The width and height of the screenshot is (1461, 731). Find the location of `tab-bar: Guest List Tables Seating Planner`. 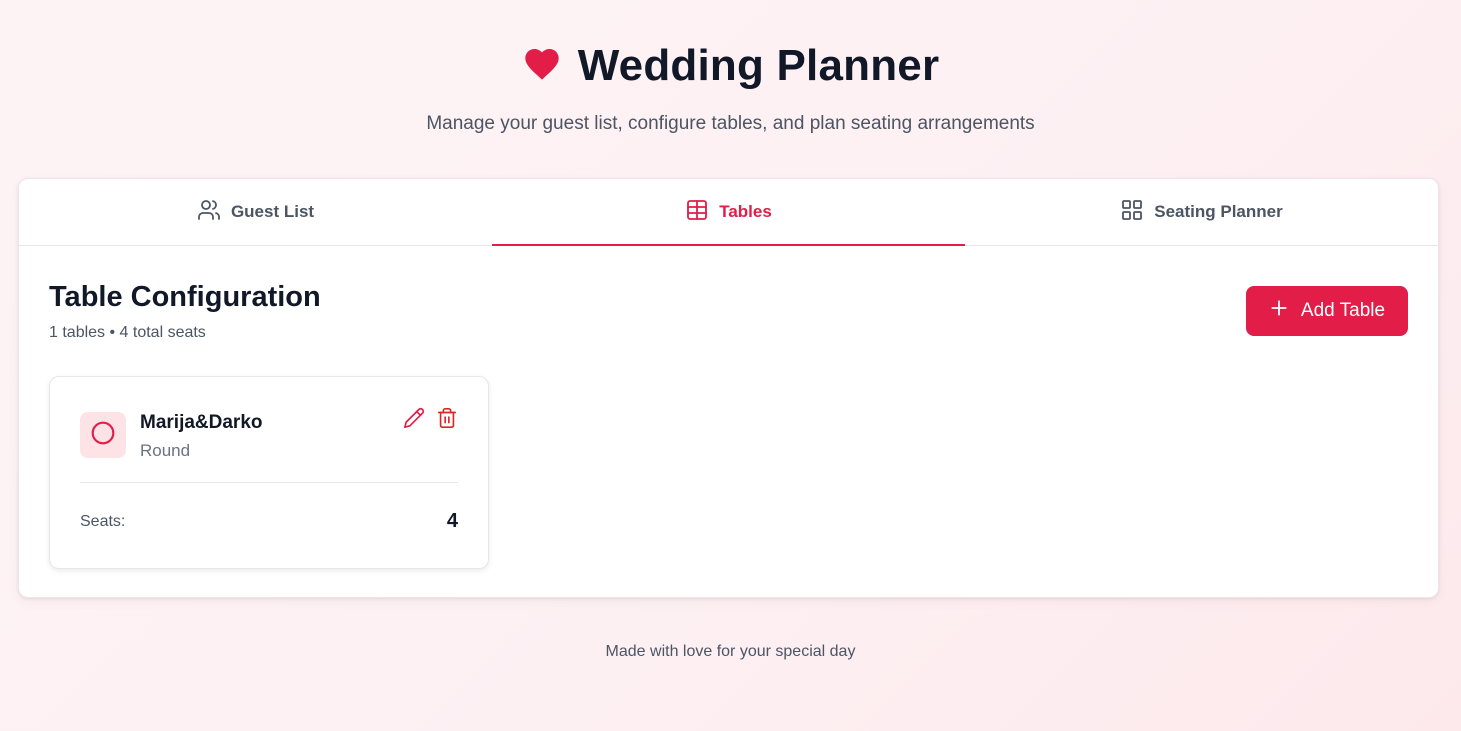

tab-bar: Guest List Tables Seating Planner is located at coordinates (728, 212).